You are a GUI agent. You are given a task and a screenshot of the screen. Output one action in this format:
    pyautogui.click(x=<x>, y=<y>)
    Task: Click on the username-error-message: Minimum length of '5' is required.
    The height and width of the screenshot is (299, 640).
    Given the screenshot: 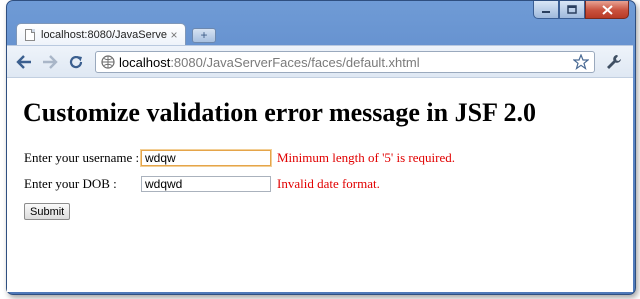 What is the action you would take?
    pyautogui.click(x=366, y=157)
    